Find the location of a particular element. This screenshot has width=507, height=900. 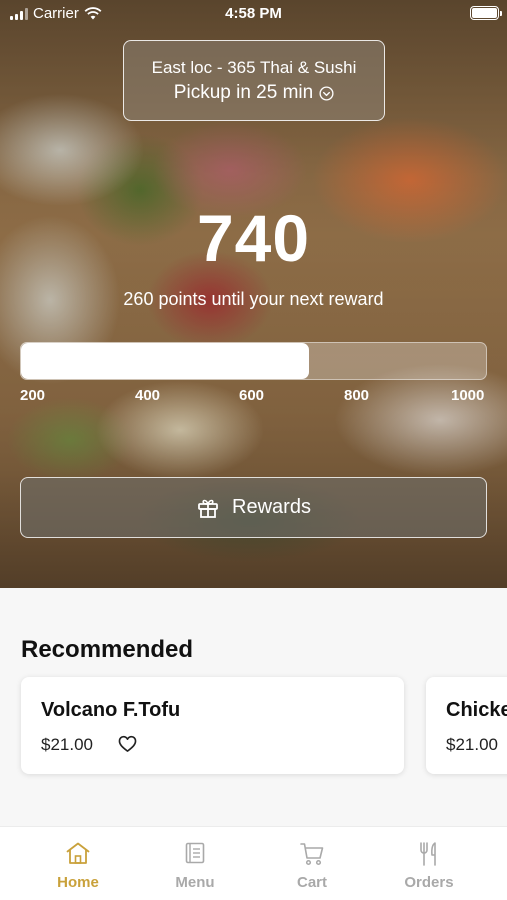

points-until-reward: 260 points until your next reward is located at coordinates (253, 299).